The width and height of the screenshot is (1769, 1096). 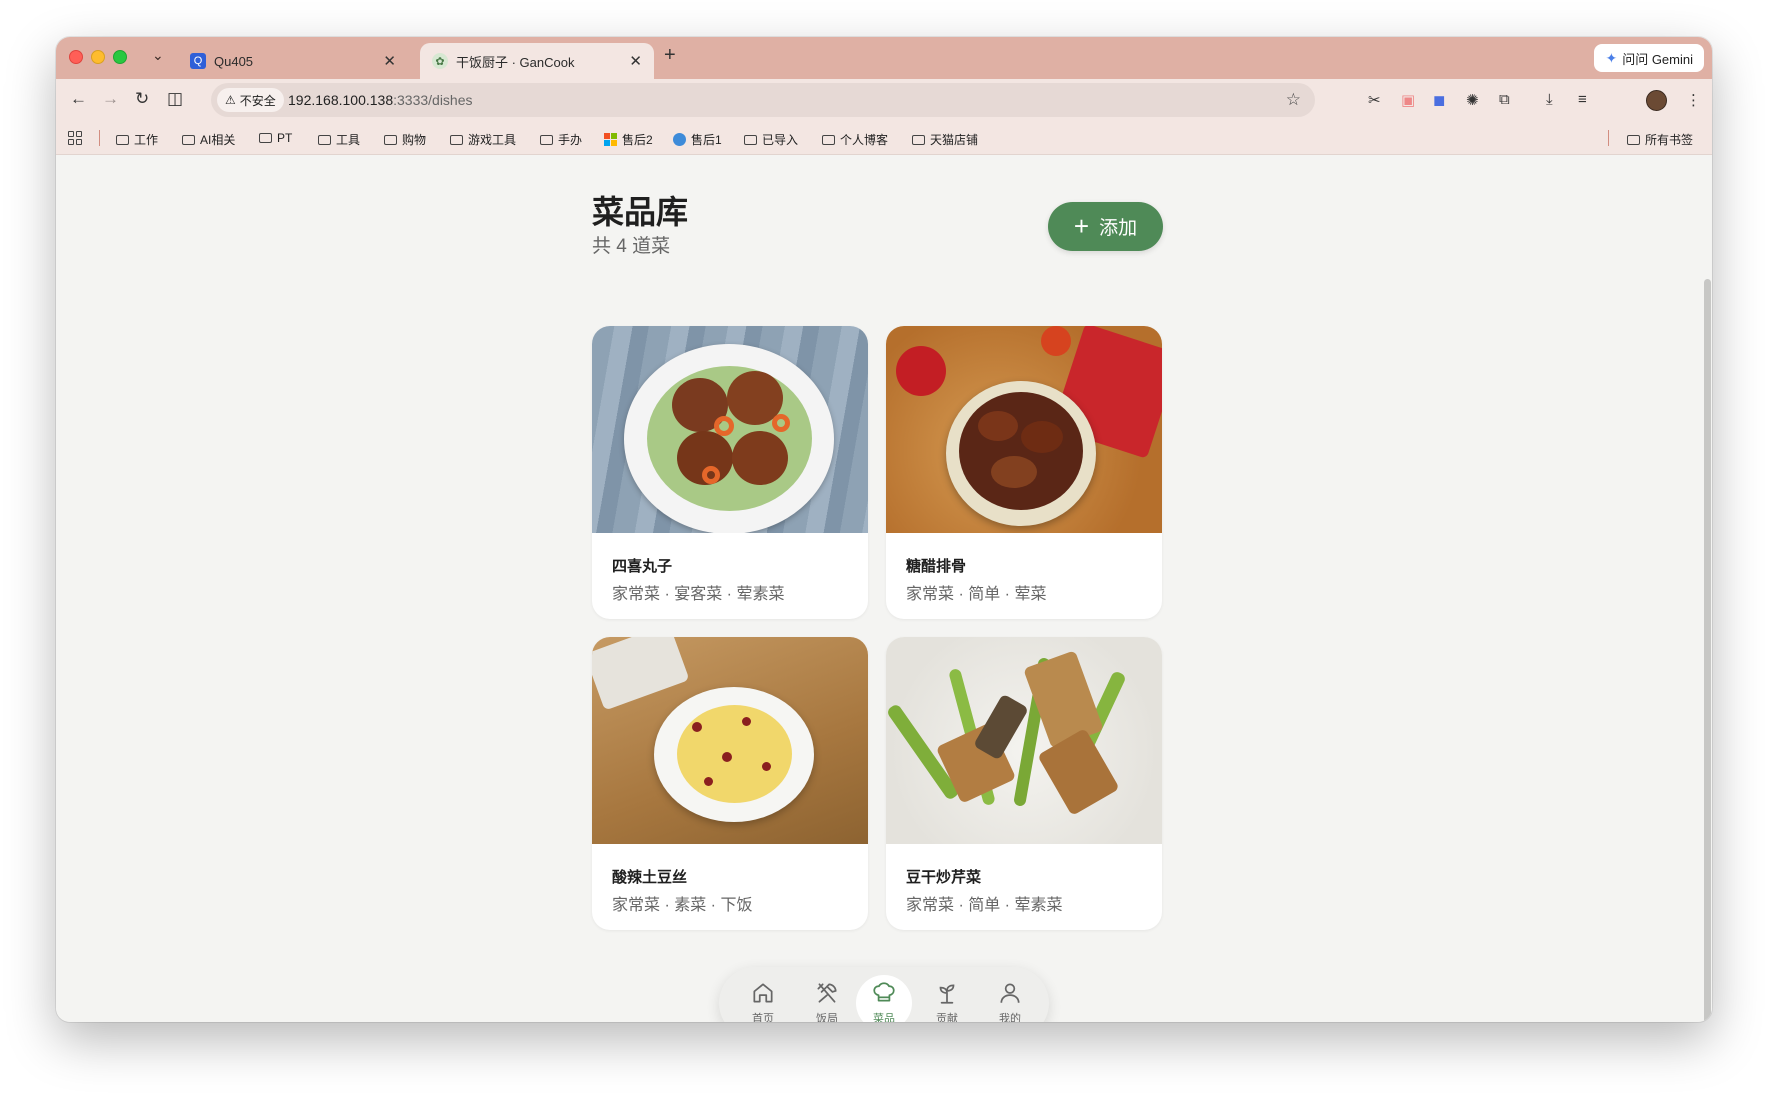 I want to click on bookmark-game-tools: 游戏工具, so click(x=483, y=139).